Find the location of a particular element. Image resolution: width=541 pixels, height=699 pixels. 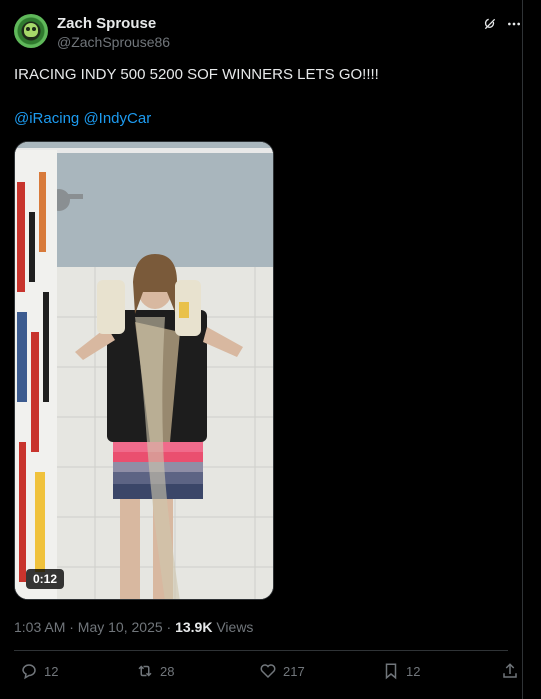

bookmark-button: 12 is located at coordinates (401, 671).